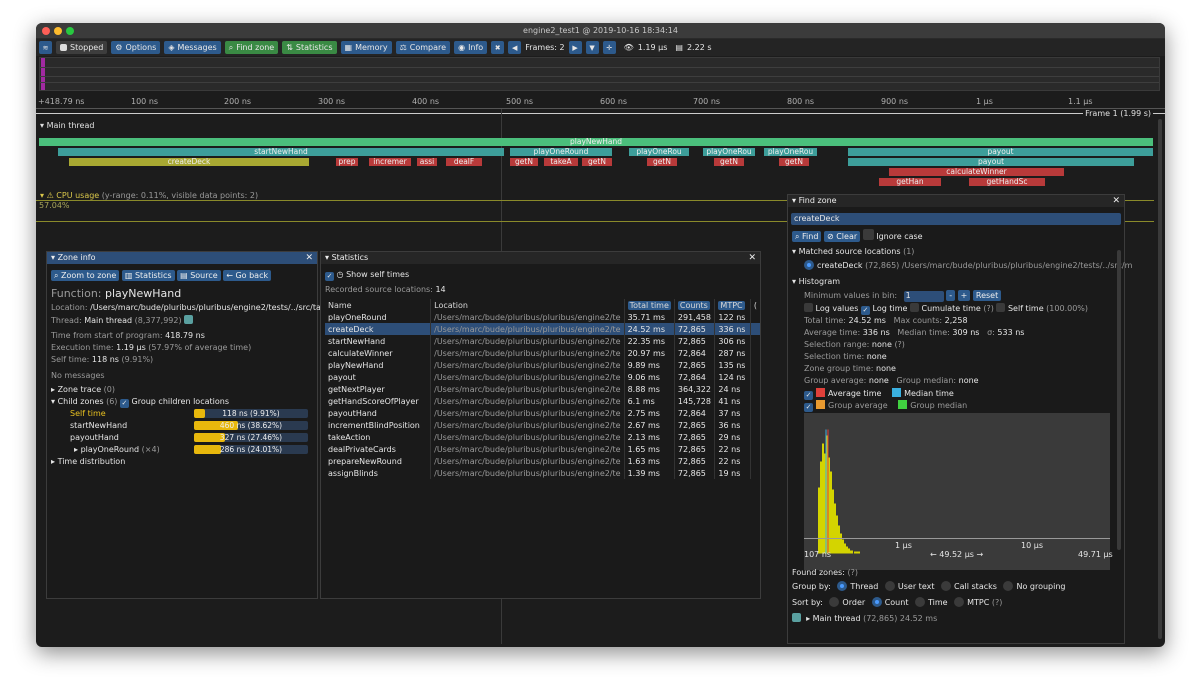 The image size is (1200, 694). Describe the element at coordinates (1008, 586) in the screenshot. I see `no-grouping-radio` at that location.